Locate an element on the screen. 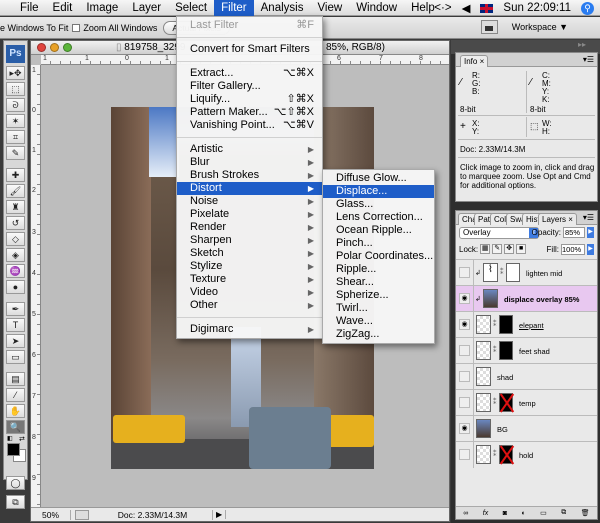  uk-flag-icon is located at coordinates (487, 8).